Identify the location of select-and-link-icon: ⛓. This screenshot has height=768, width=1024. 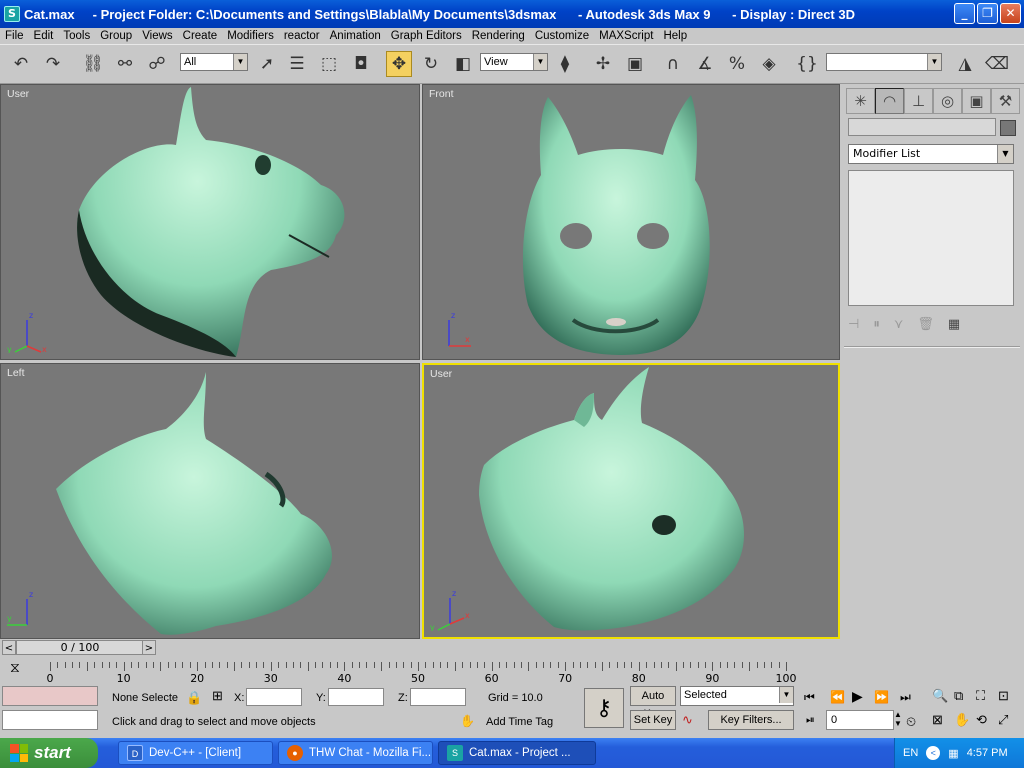
(93, 64).